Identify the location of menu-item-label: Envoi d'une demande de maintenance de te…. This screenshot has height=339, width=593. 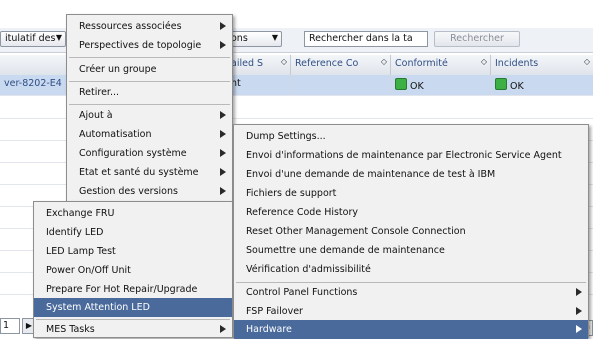
(371, 174).